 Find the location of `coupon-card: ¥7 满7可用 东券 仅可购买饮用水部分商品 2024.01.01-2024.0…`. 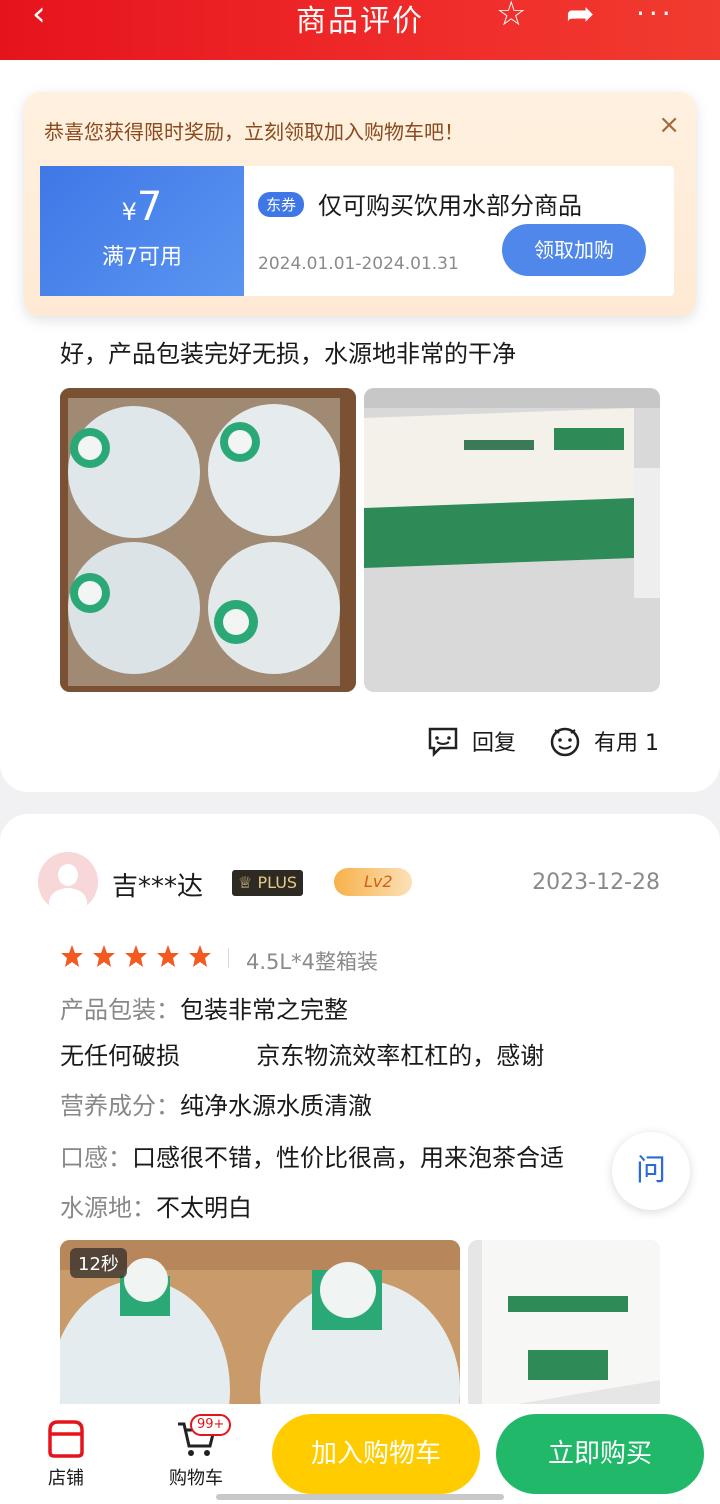

coupon-card: ¥7 满7可用 东券 仅可购买饮用水部分商品 2024.01.01-2024.0… is located at coordinates (357, 231).